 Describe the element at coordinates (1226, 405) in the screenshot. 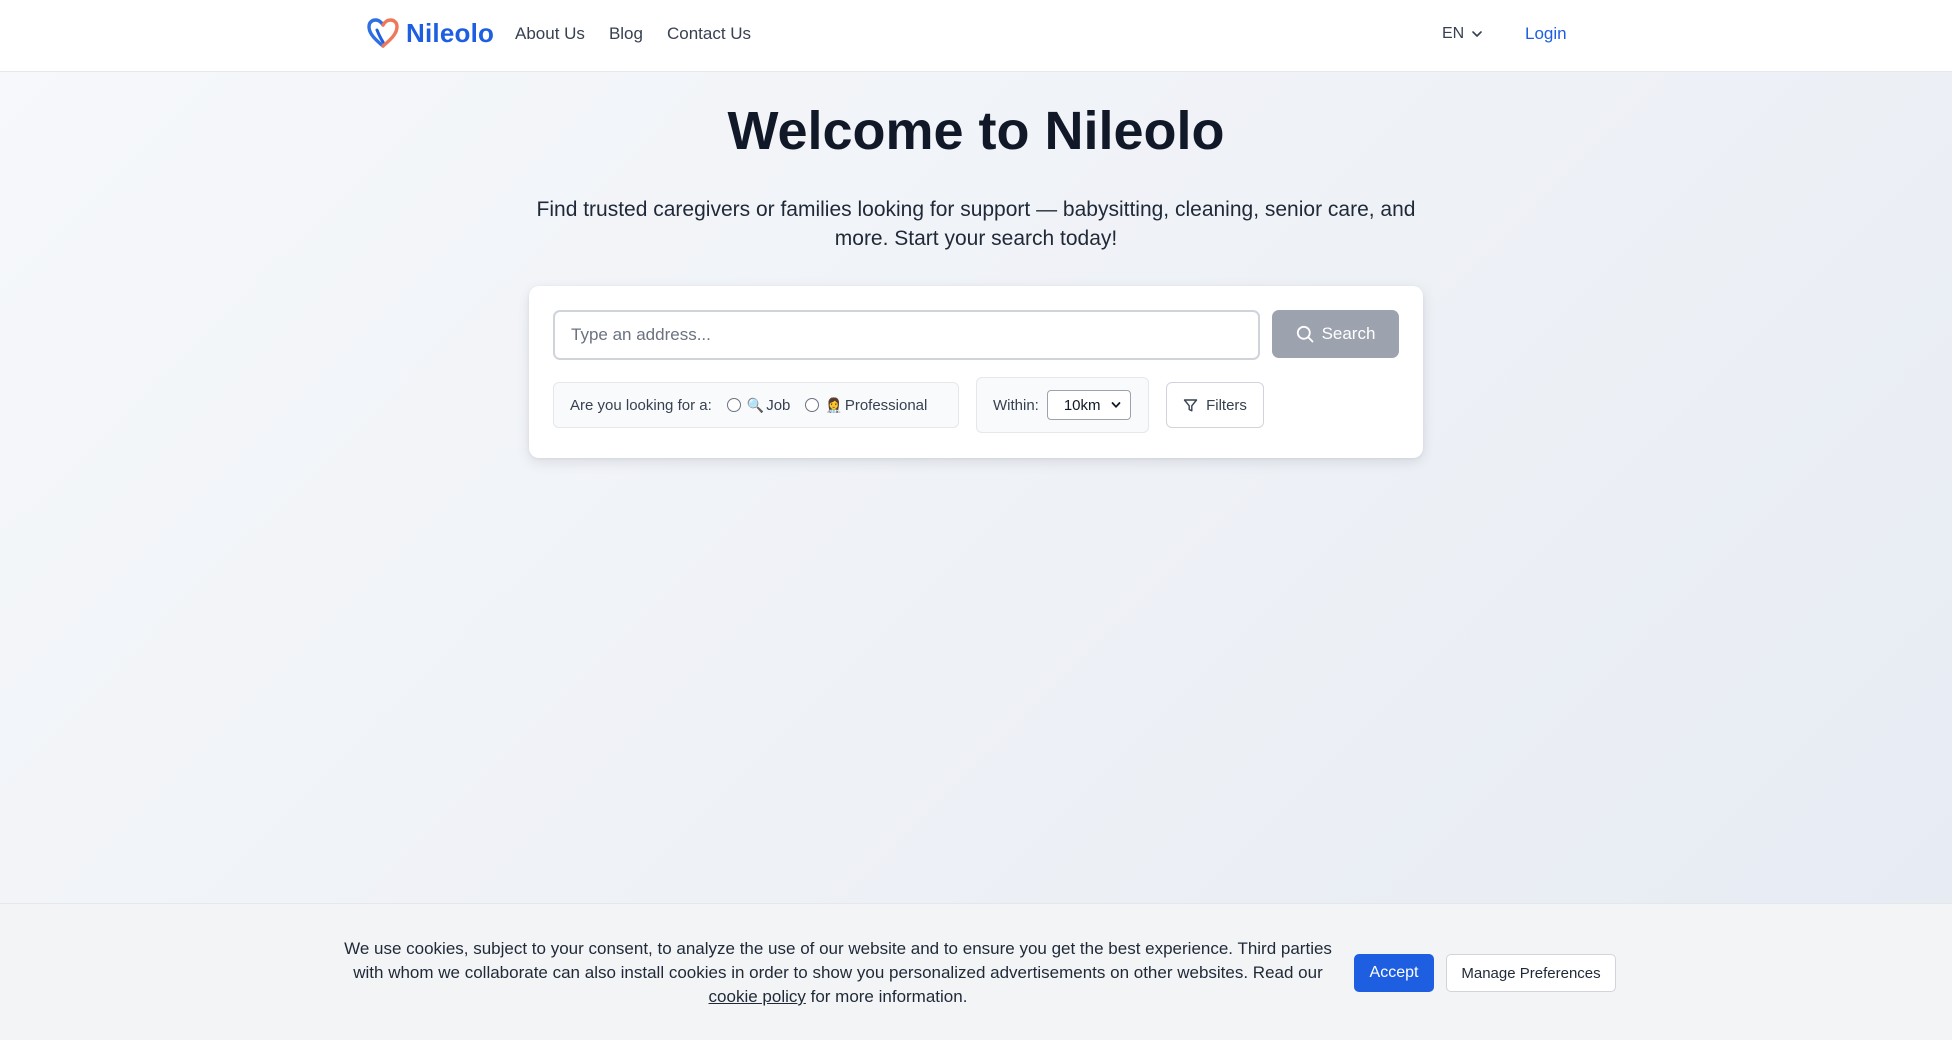

I see `filters-label: Filters` at that location.